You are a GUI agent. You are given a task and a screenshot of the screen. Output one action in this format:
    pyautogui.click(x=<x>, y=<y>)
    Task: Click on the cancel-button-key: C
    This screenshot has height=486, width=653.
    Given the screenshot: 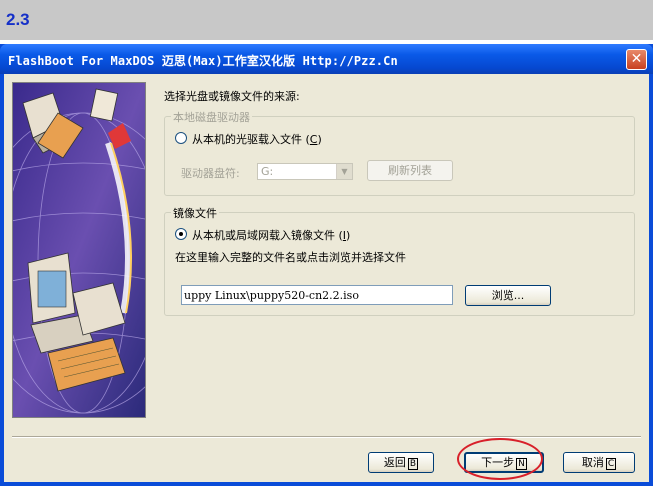 What is the action you would take?
    pyautogui.click(x=611, y=464)
    